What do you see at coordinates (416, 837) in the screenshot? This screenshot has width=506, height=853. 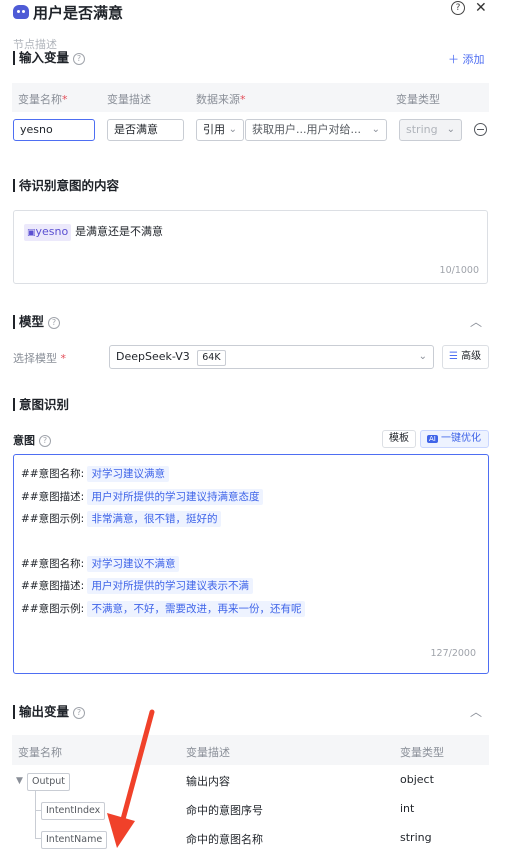 I see `output-var-type: string` at bounding box center [416, 837].